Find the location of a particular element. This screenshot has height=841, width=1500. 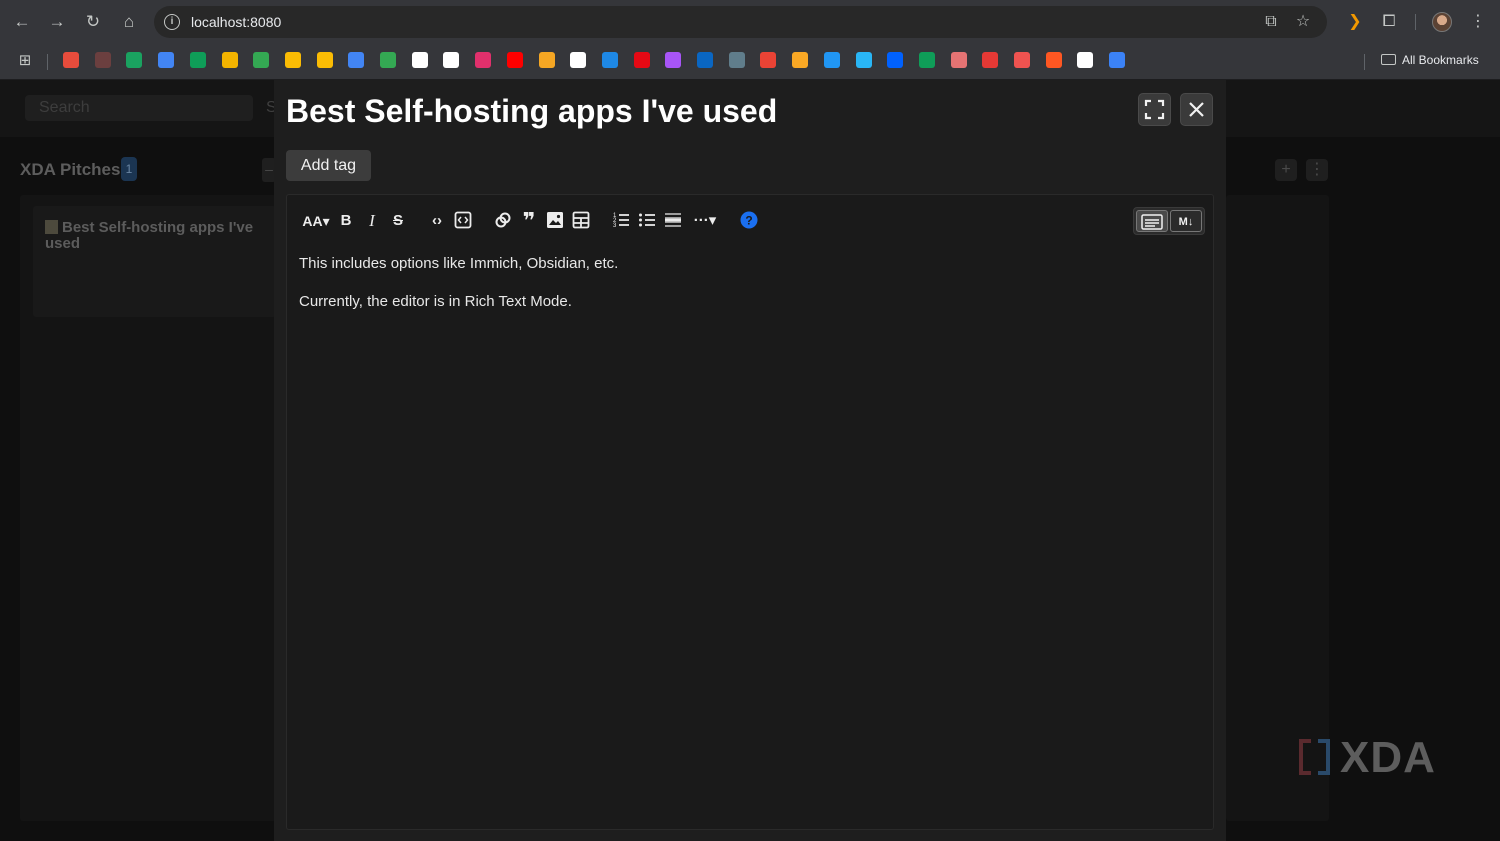

link-icon is located at coordinates (503, 221).